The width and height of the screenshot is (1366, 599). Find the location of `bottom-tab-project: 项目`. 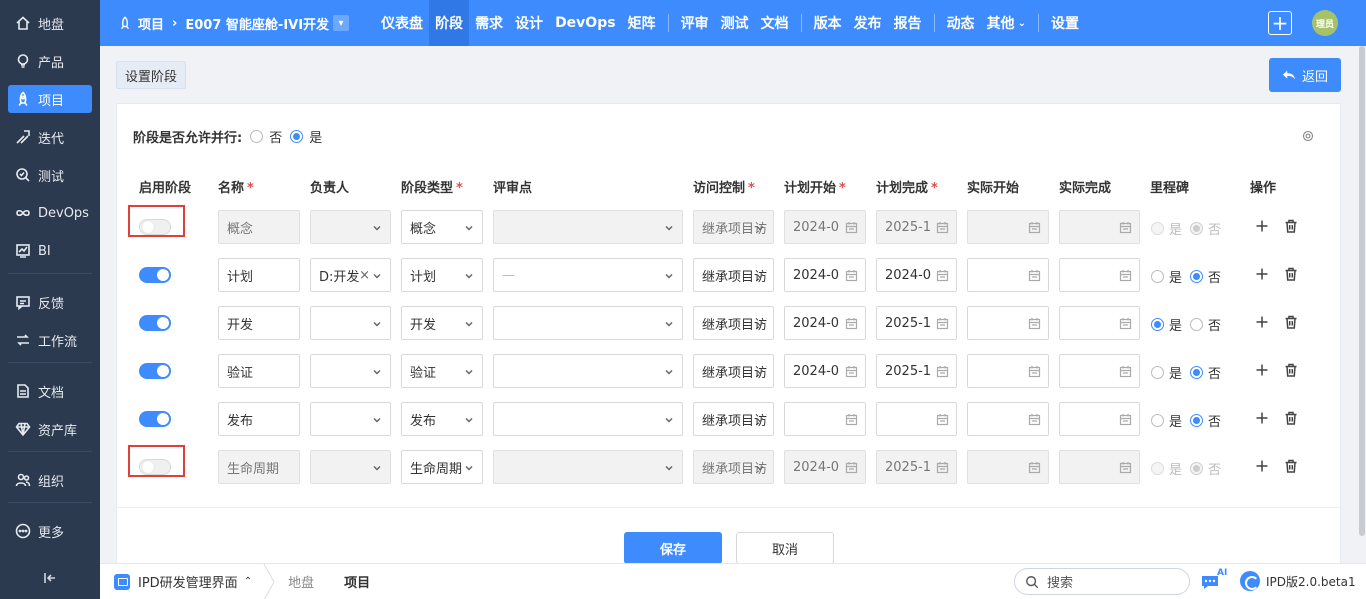

bottom-tab-project: 项目 is located at coordinates (357, 581).